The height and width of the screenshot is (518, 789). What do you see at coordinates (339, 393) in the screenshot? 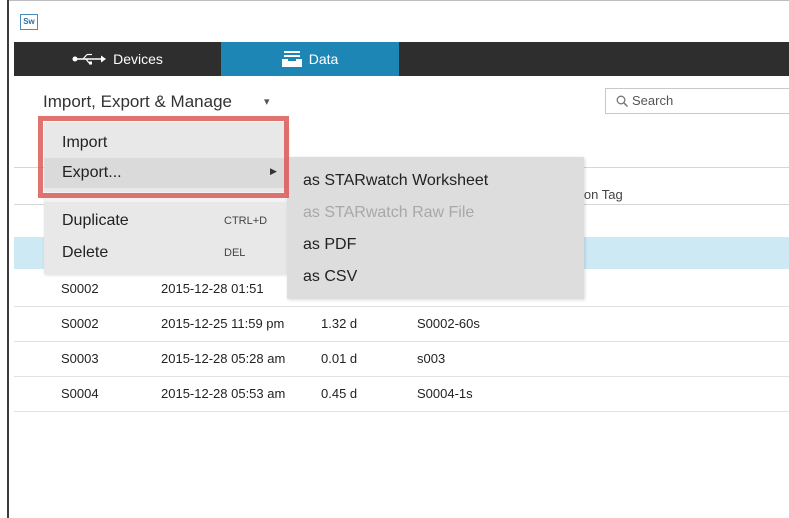
I see `cell-duration: 0.45 d` at bounding box center [339, 393].